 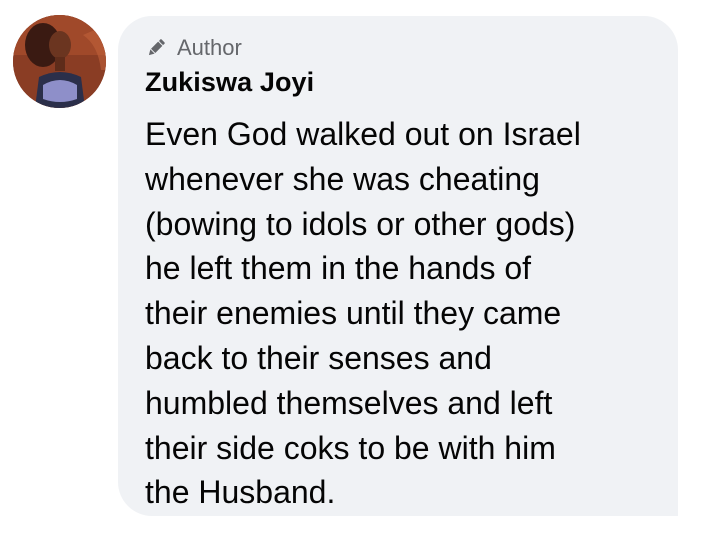 What do you see at coordinates (360, 223) in the screenshot?
I see `comment-text-line: (bowing to idols or other gods)` at bounding box center [360, 223].